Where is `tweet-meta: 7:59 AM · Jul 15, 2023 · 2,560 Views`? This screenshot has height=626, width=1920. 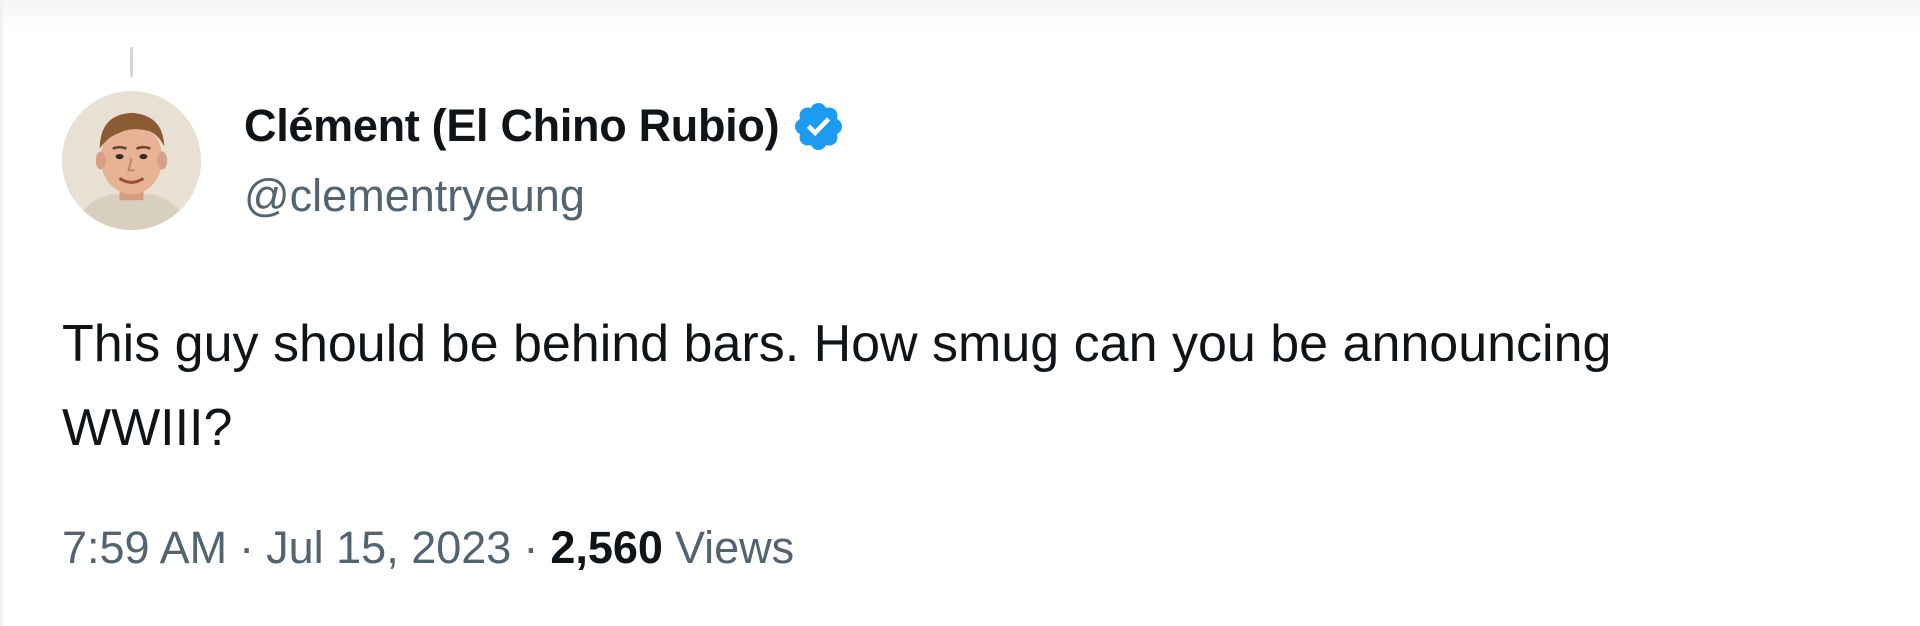 tweet-meta: 7:59 AM · Jul 15, 2023 · 2,560 Views is located at coordinates (428, 548).